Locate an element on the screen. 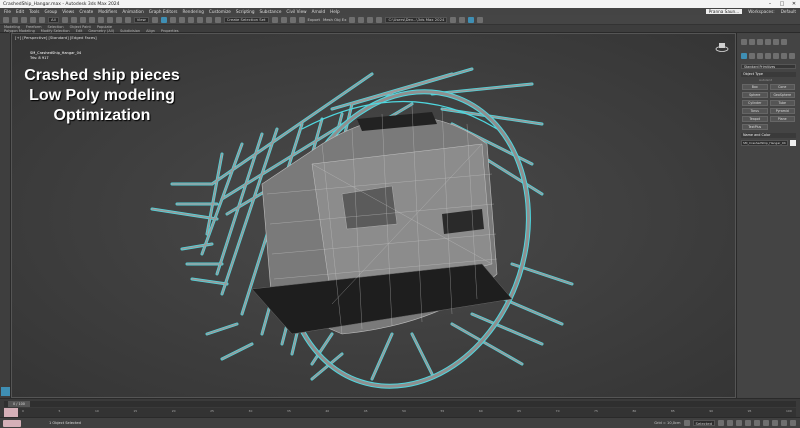  autogrid-checkbox: AutoGrid is located at coordinates (768, 80).